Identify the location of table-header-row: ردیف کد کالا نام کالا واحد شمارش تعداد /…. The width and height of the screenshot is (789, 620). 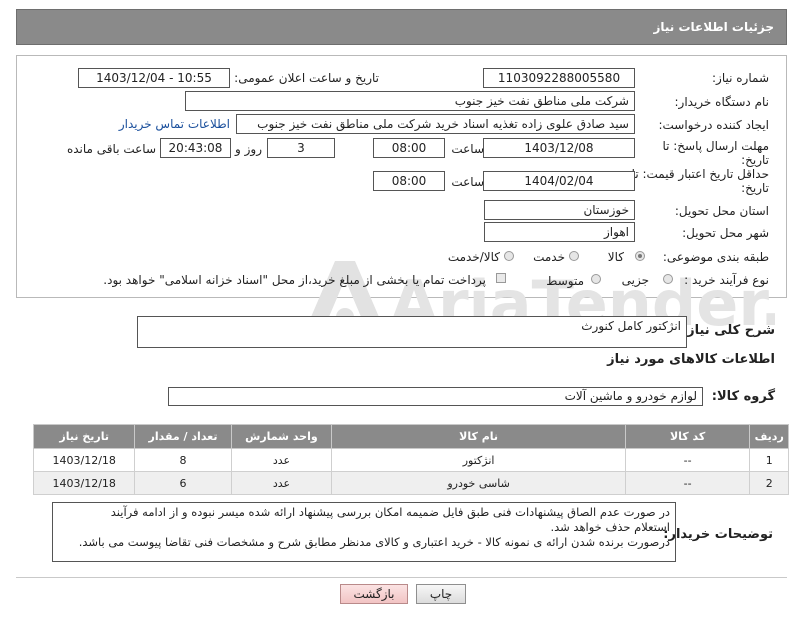
(410, 436).